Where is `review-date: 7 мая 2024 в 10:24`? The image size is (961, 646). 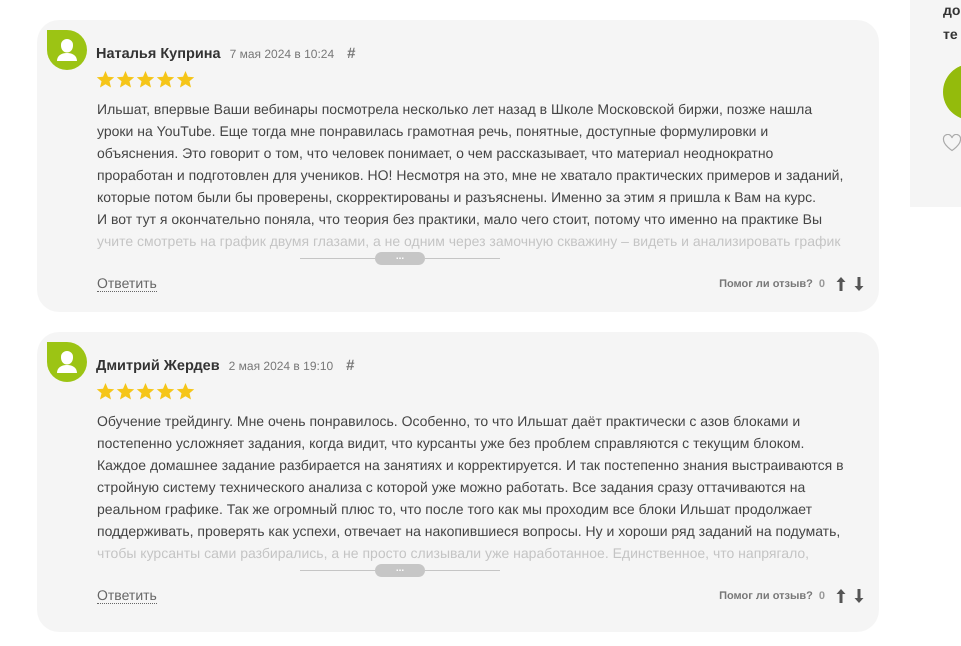
review-date: 7 мая 2024 в 10:24 is located at coordinates (282, 53).